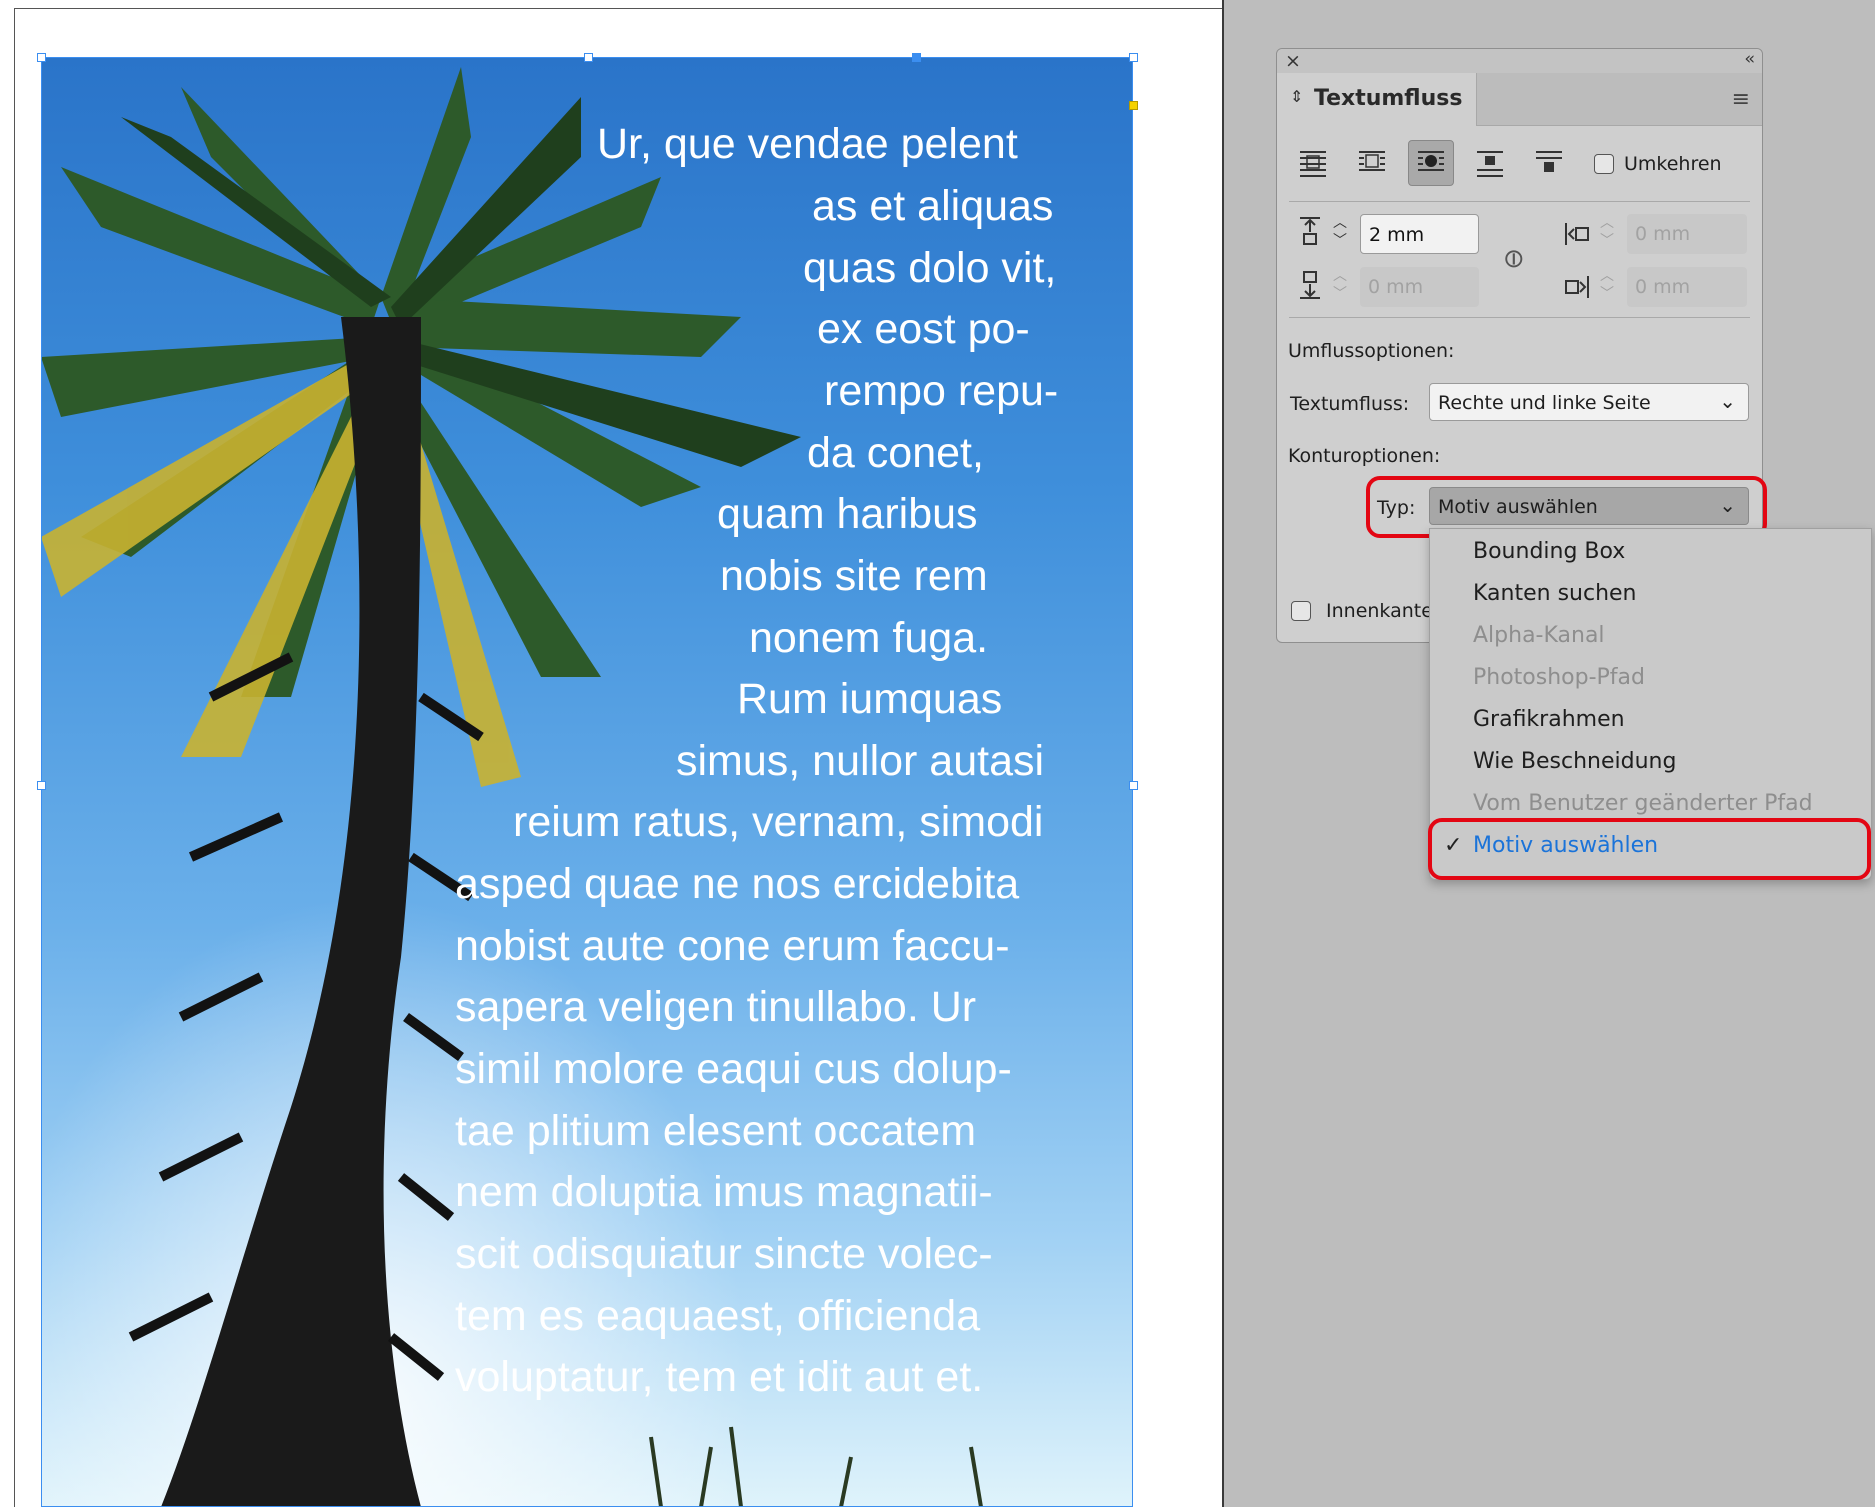  I want to click on wrap-options-heading: Umflussoptionen:, so click(1371, 351).